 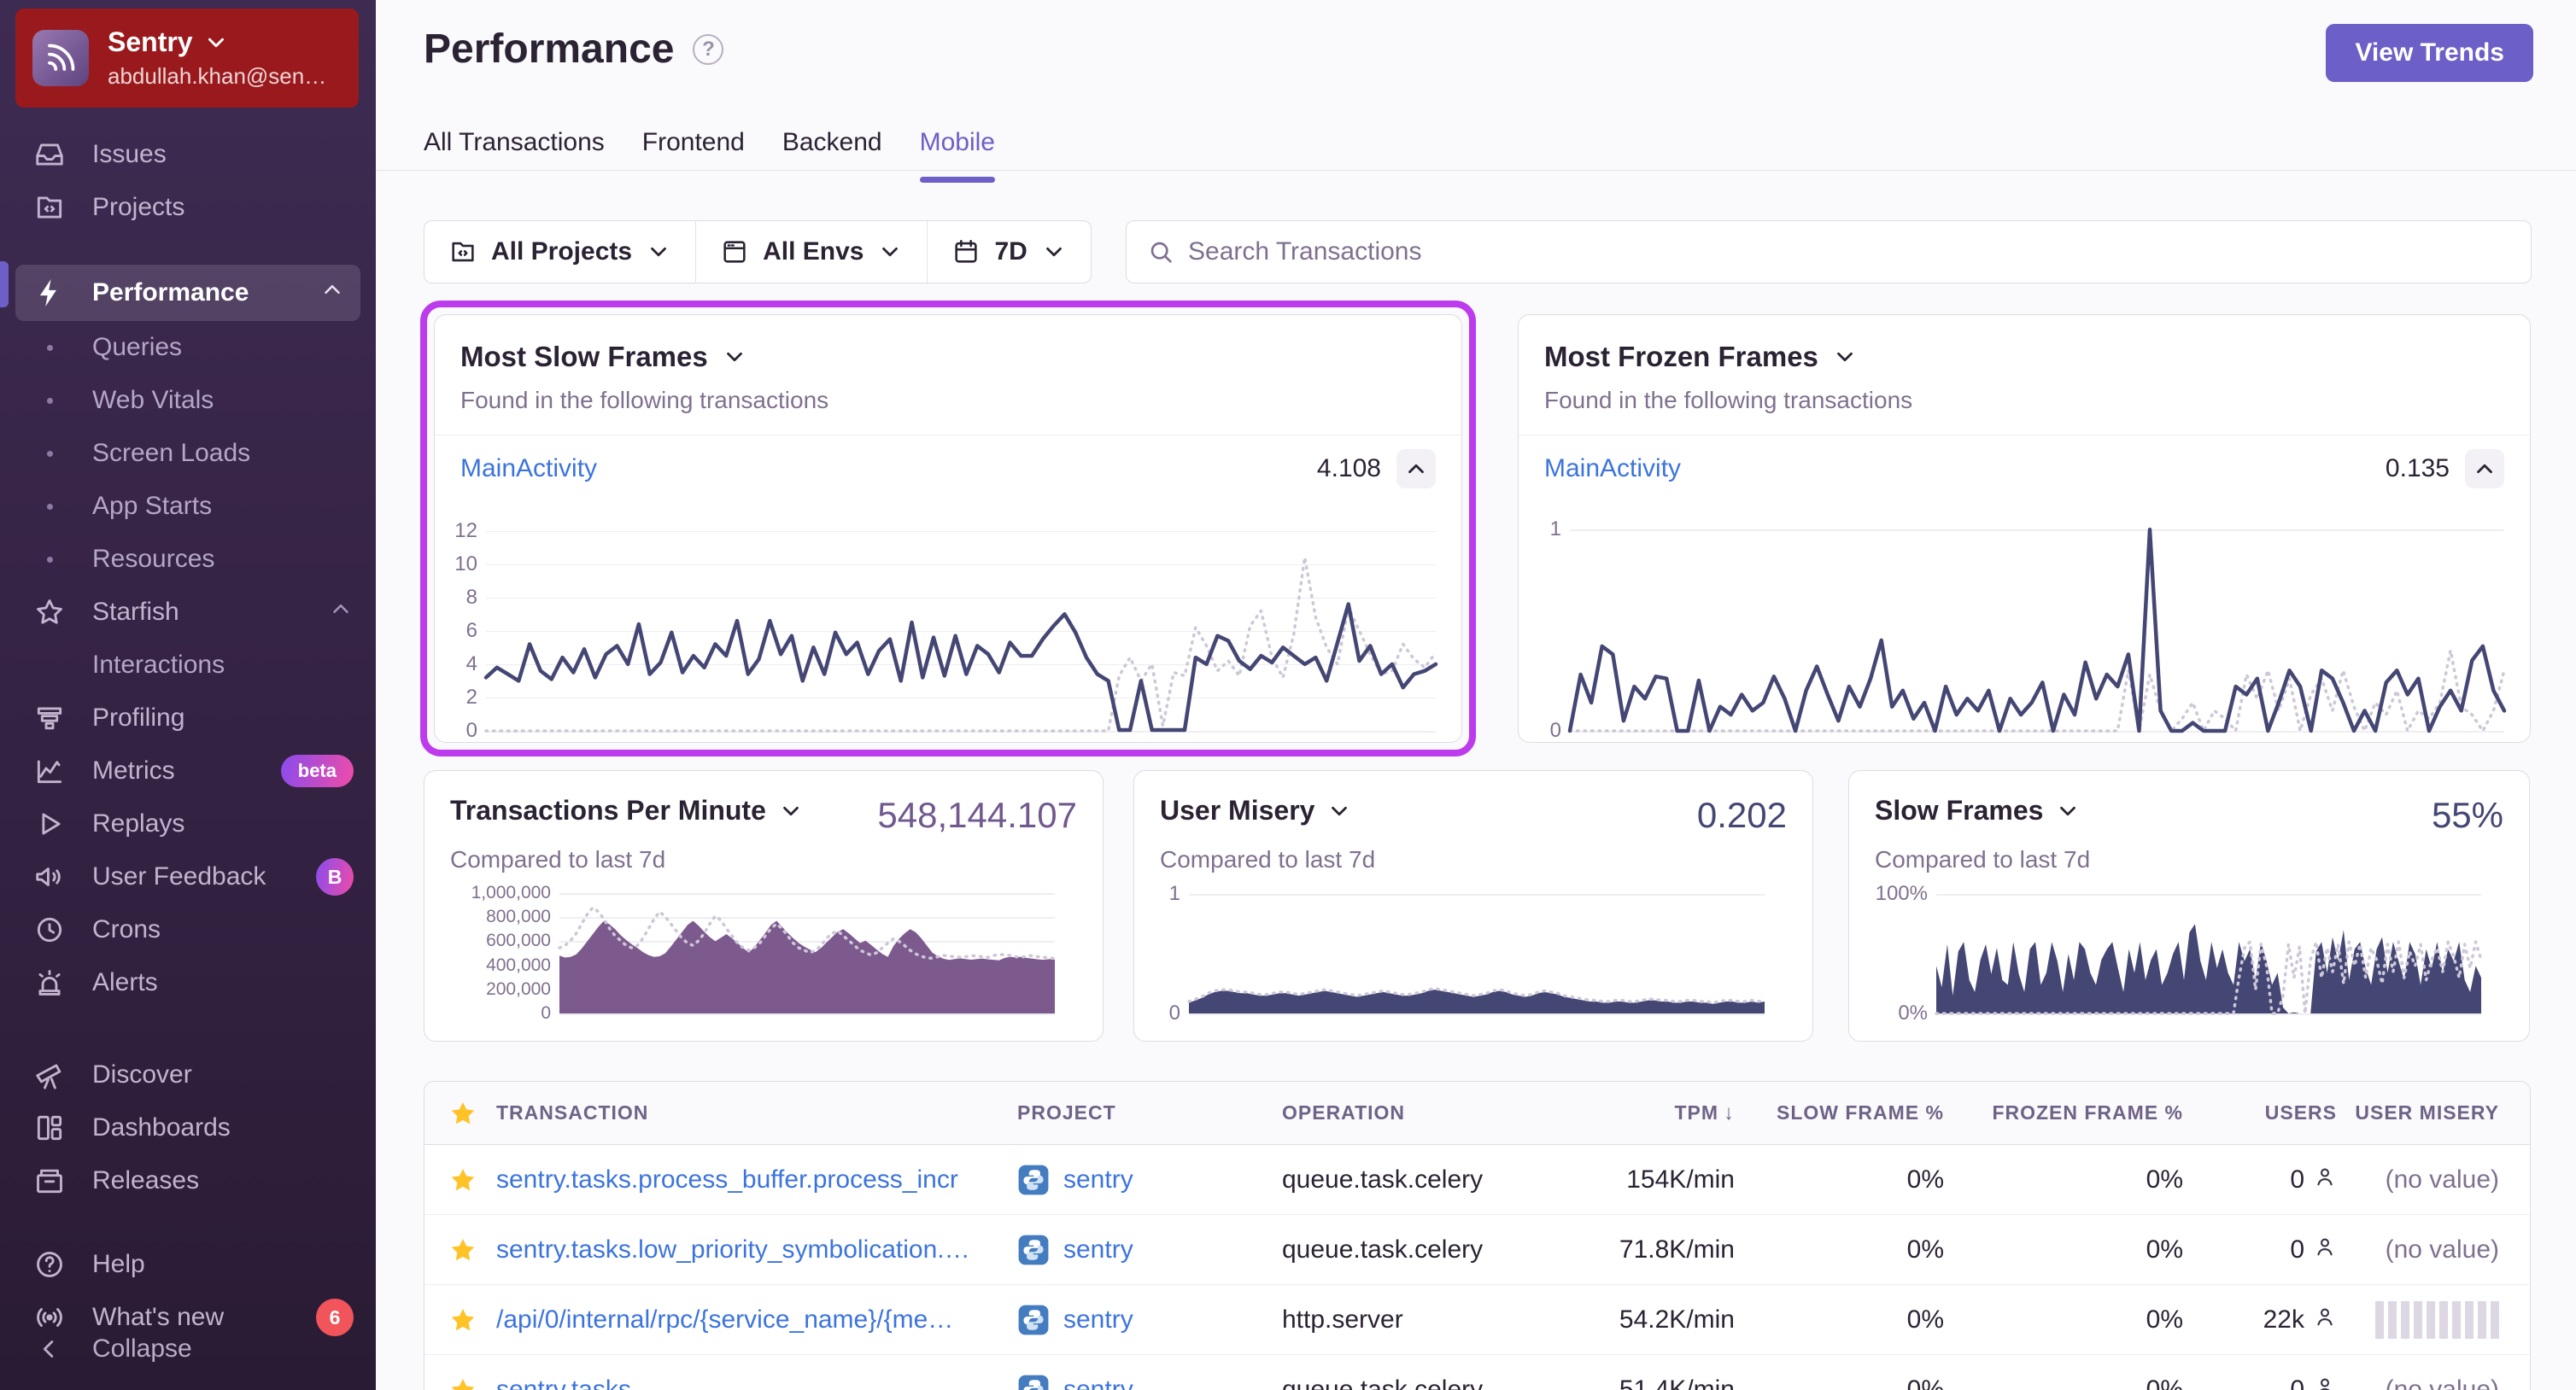 I want to click on sidebar-item-resources: Resources, so click(x=188, y=559).